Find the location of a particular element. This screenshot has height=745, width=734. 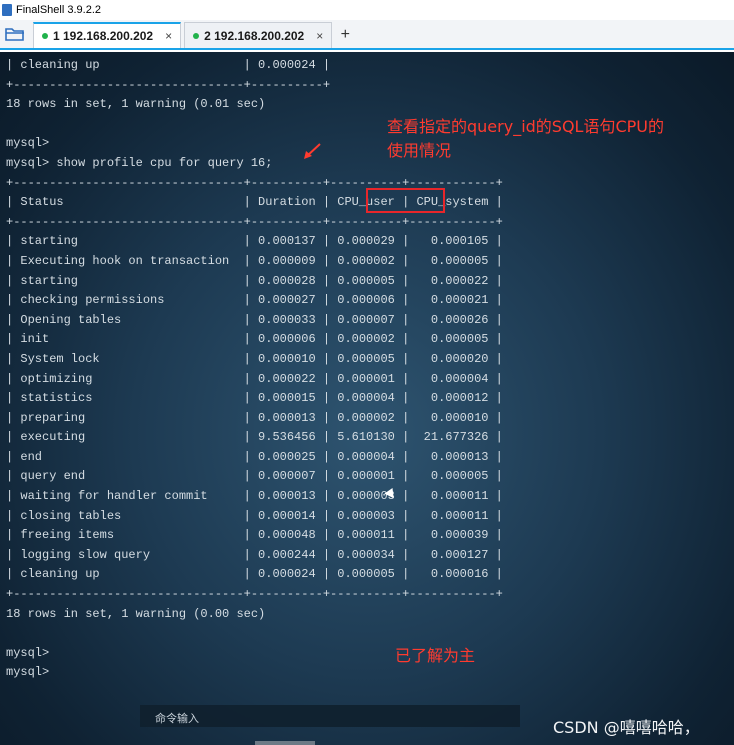

arrow-icon is located at coordinates (312, 151).